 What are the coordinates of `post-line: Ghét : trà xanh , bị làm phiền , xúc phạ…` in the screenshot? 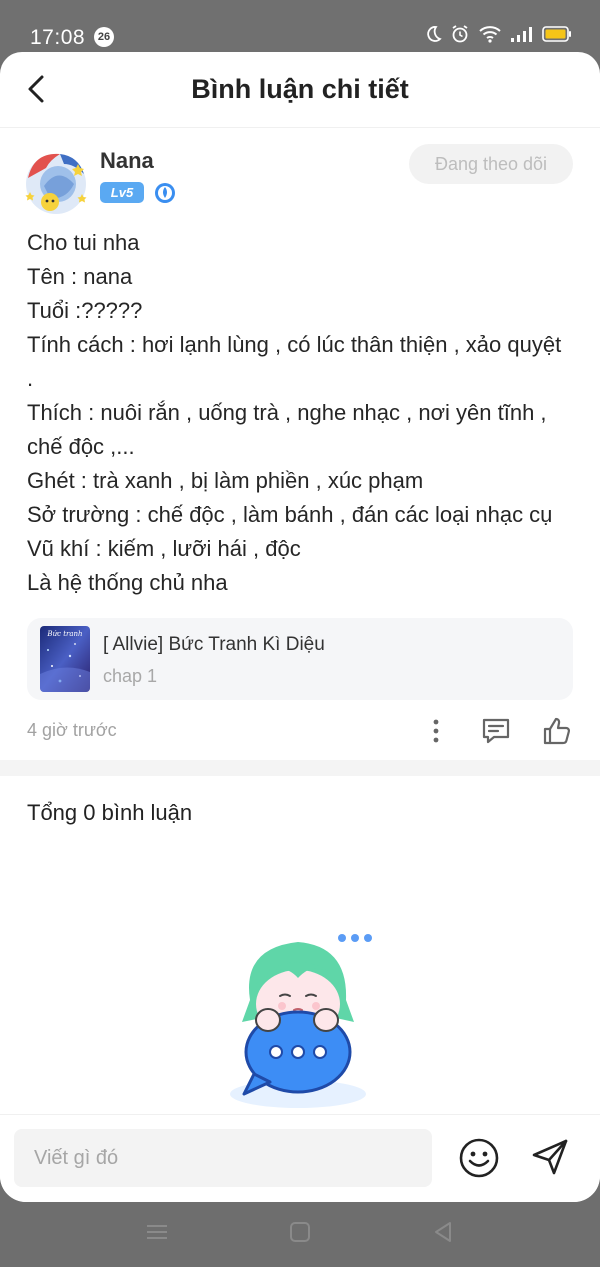 It's located at (225, 480).